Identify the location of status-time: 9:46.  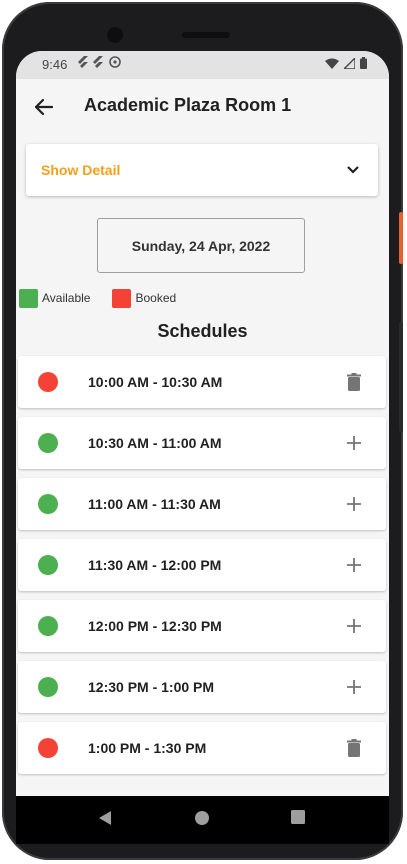
(55, 64).